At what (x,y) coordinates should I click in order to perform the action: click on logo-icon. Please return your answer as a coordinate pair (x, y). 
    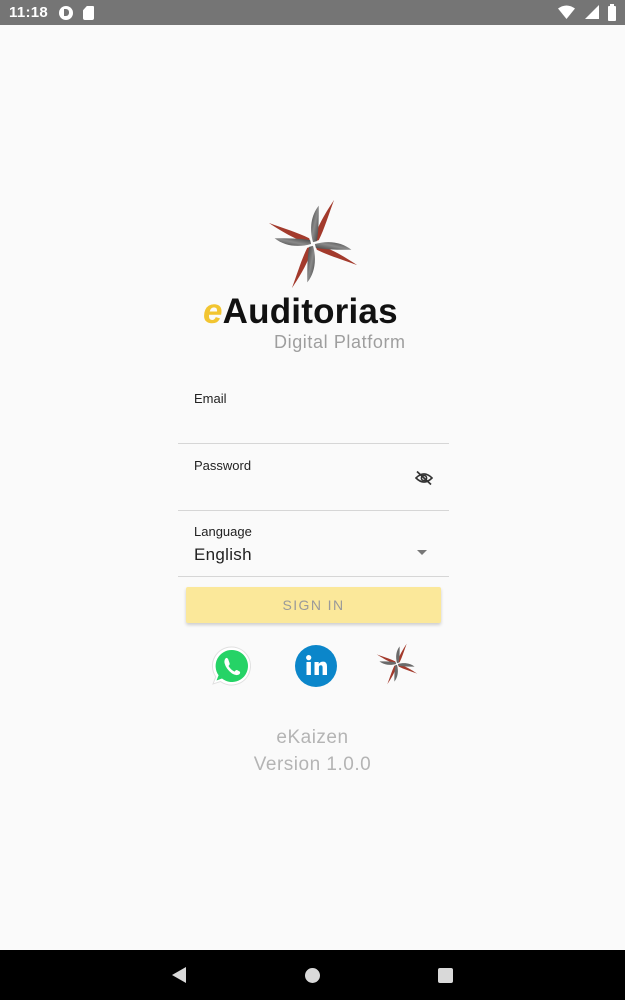
    Looking at the image, I should click on (313, 244).